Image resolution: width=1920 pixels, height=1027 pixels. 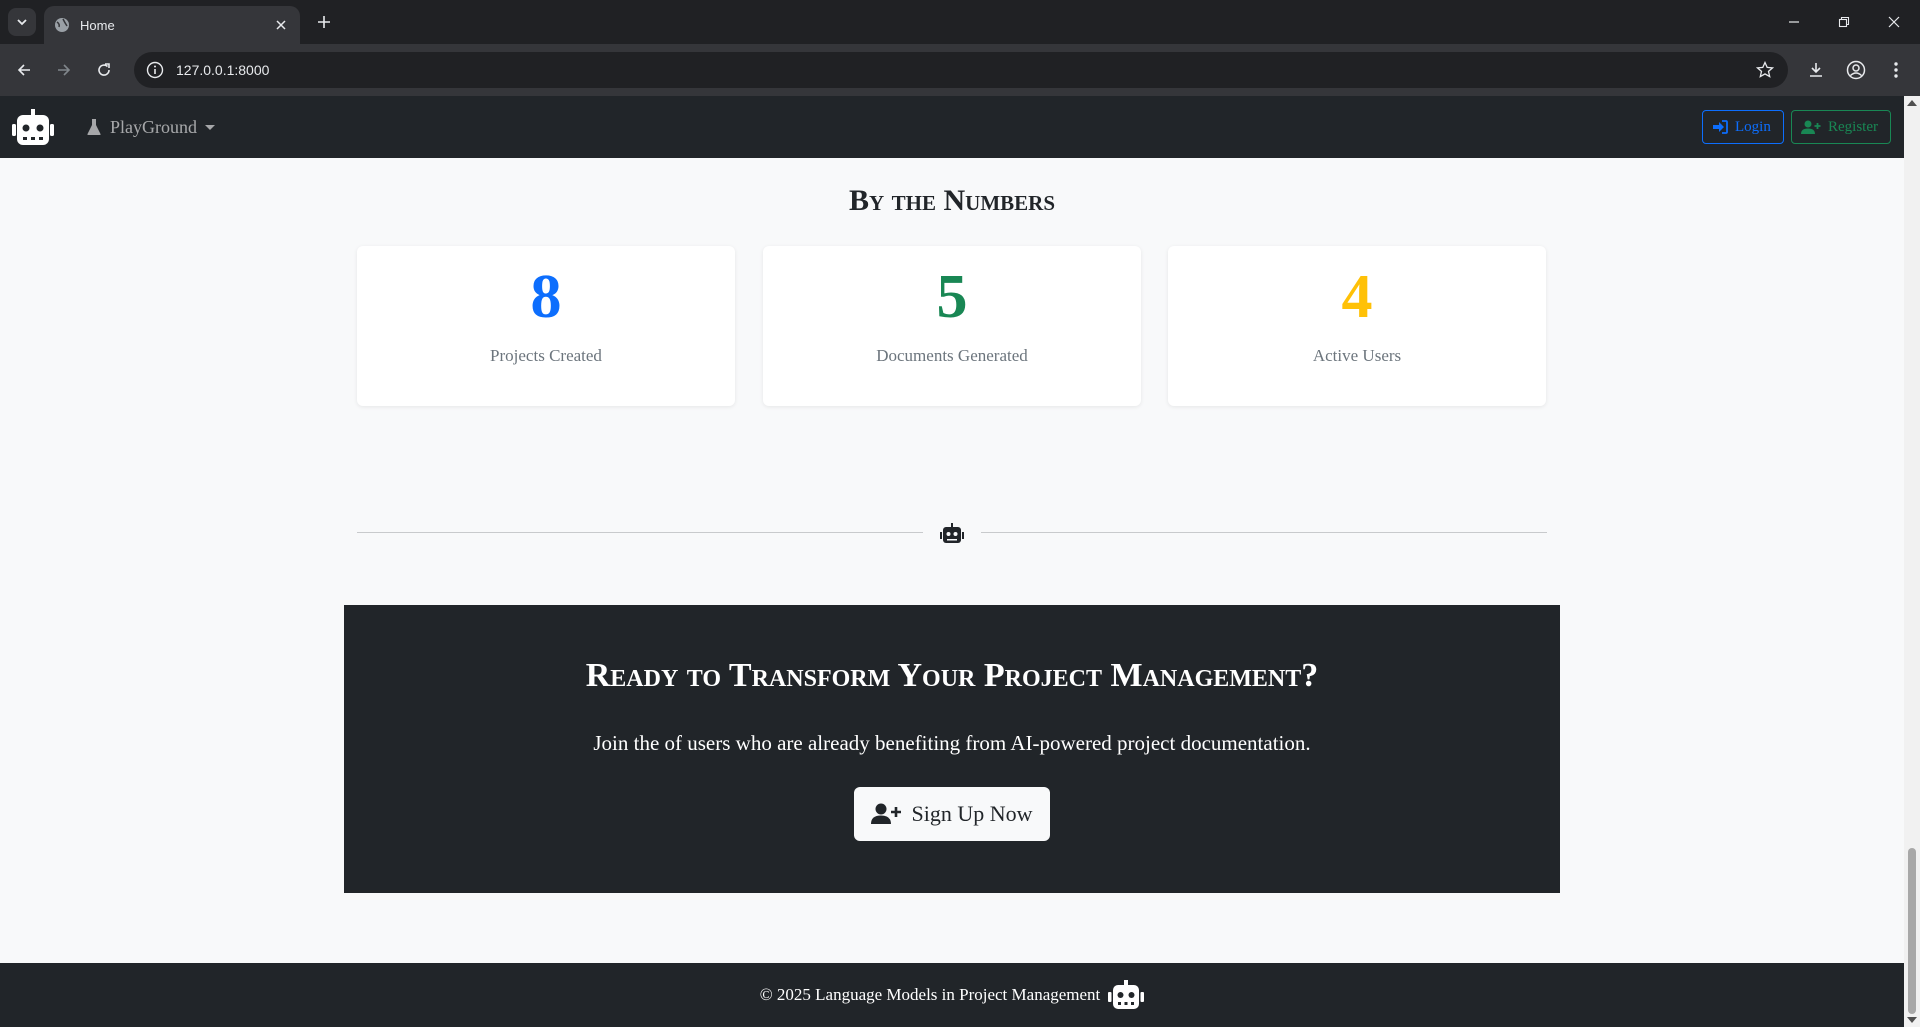 I want to click on close-icon, so click(x=1894, y=22).